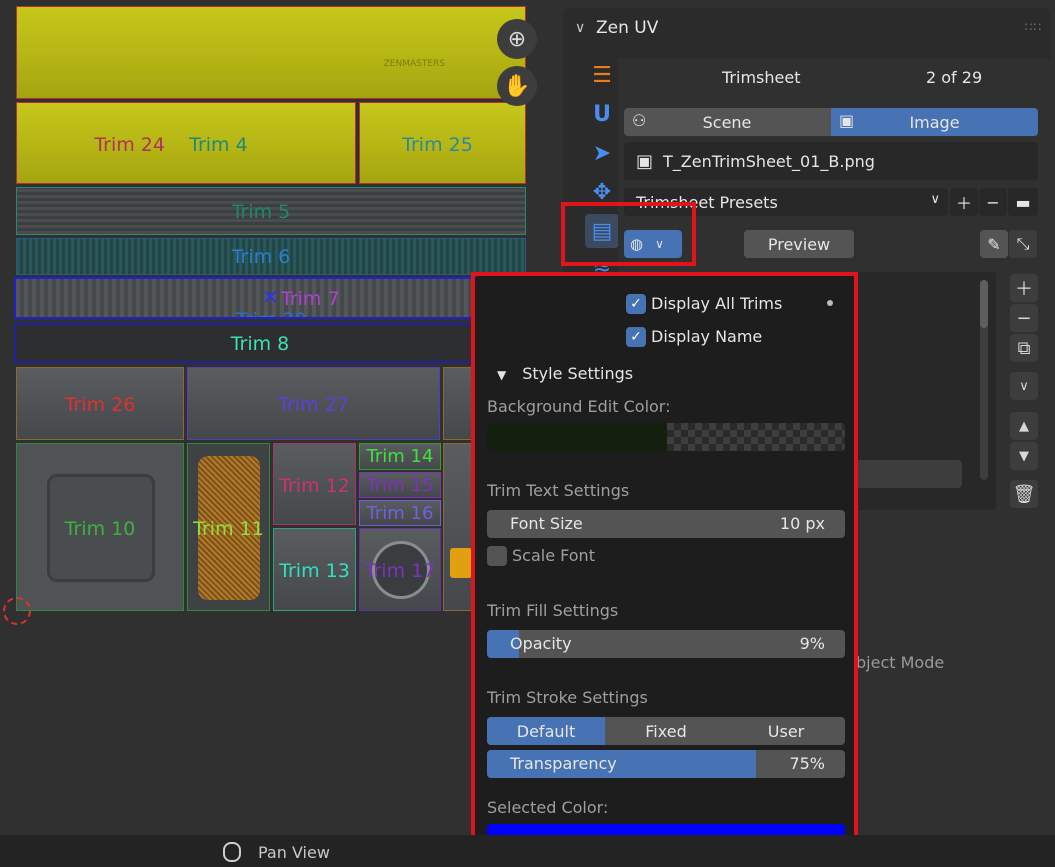  What do you see at coordinates (602, 114) in the screenshot?
I see `u-icon: U` at bounding box center [602, 114].